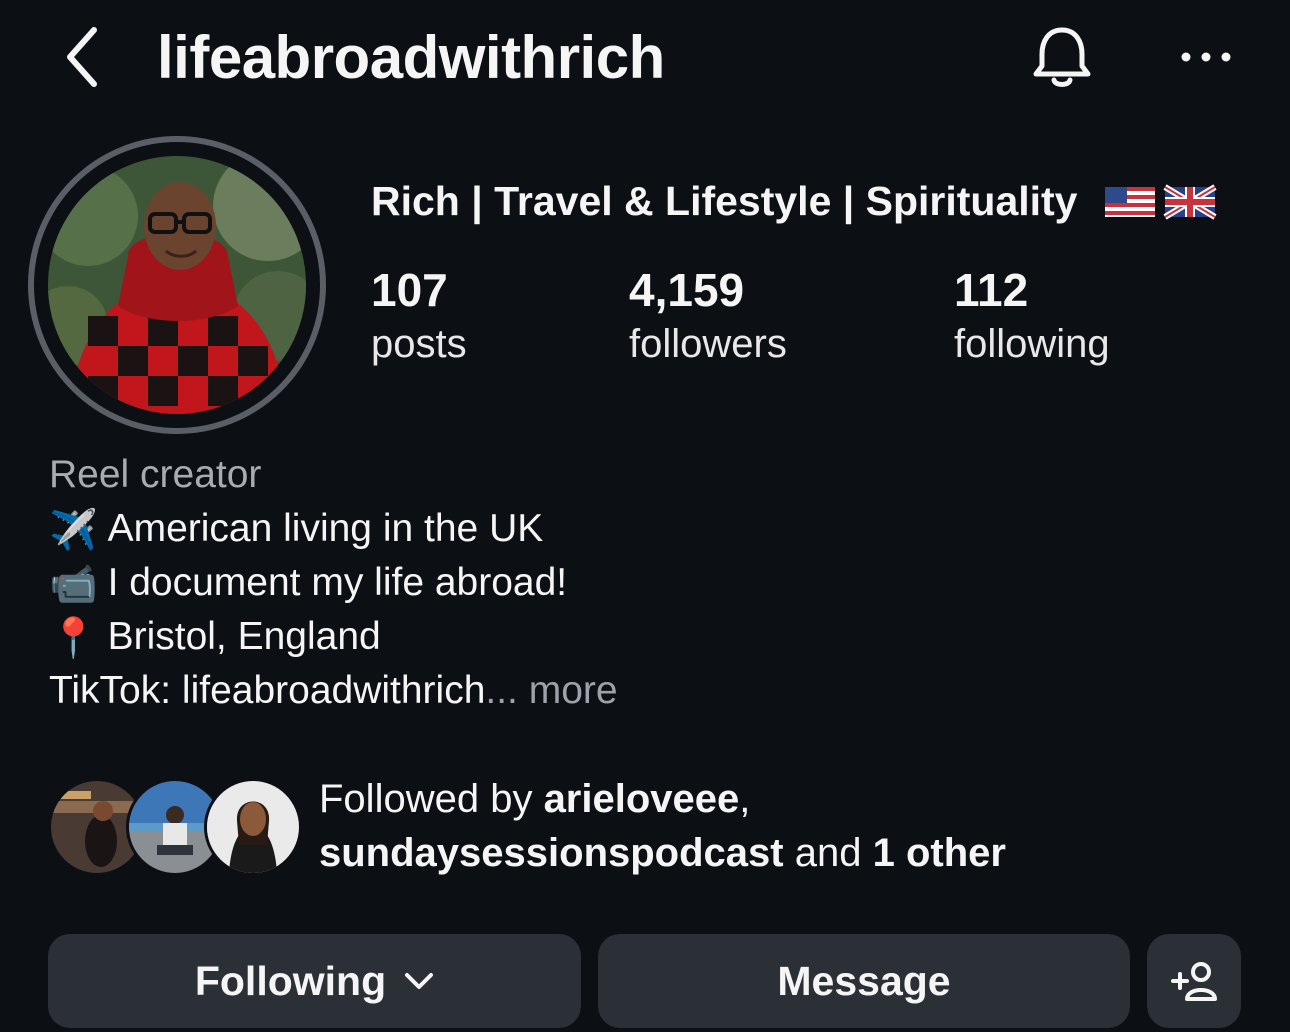 The height and width of the screenshot is (1032, 1290). What do you see at coordinates (724, 201) in the screenshot?
I see `profile-display-name: Rich | Travel & Lifestyle | Spirituality` at bounding box center [724, 201].